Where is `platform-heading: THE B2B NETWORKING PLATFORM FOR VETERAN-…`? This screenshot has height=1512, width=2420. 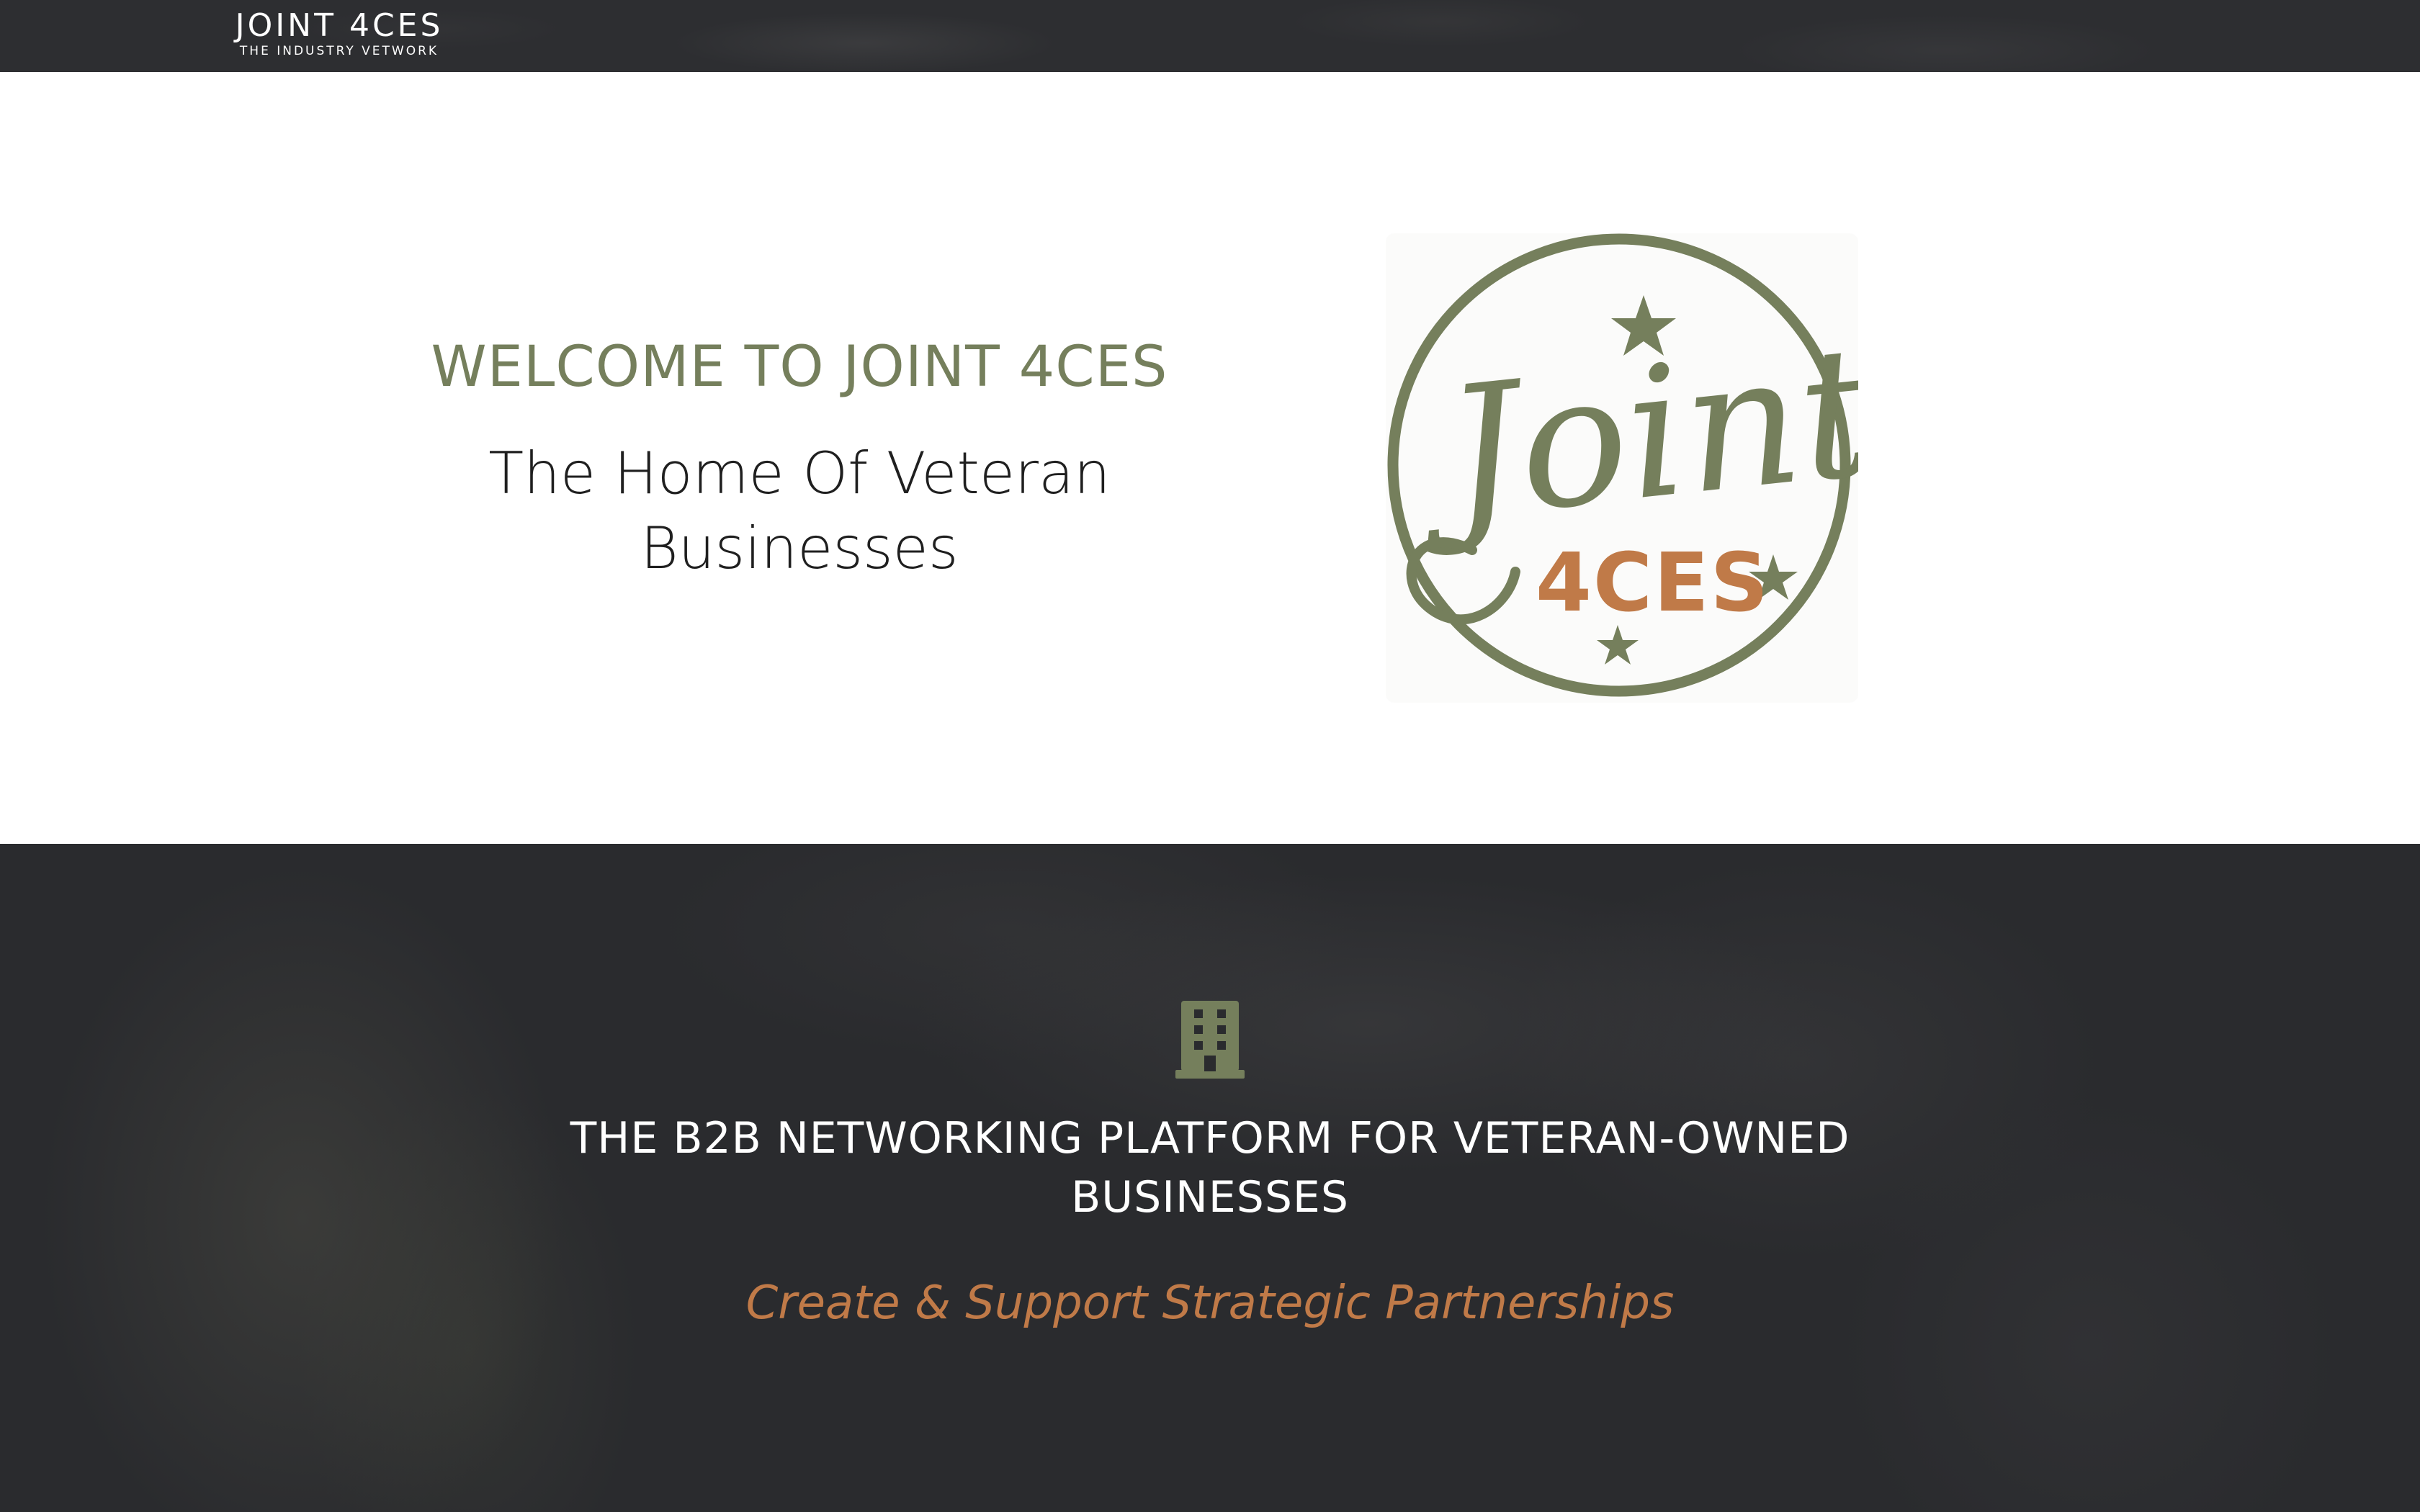
platform-heading: THE B2B NETWORKING PLATFORM FOR VETERAN-… is located at coordinates (1210, 1168).